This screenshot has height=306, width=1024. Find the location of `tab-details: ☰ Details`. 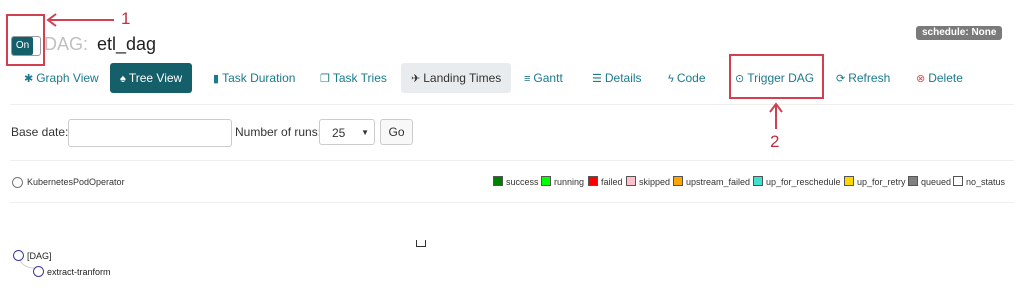

tab-details: ☰ Details is located at coordinates (617, 78).